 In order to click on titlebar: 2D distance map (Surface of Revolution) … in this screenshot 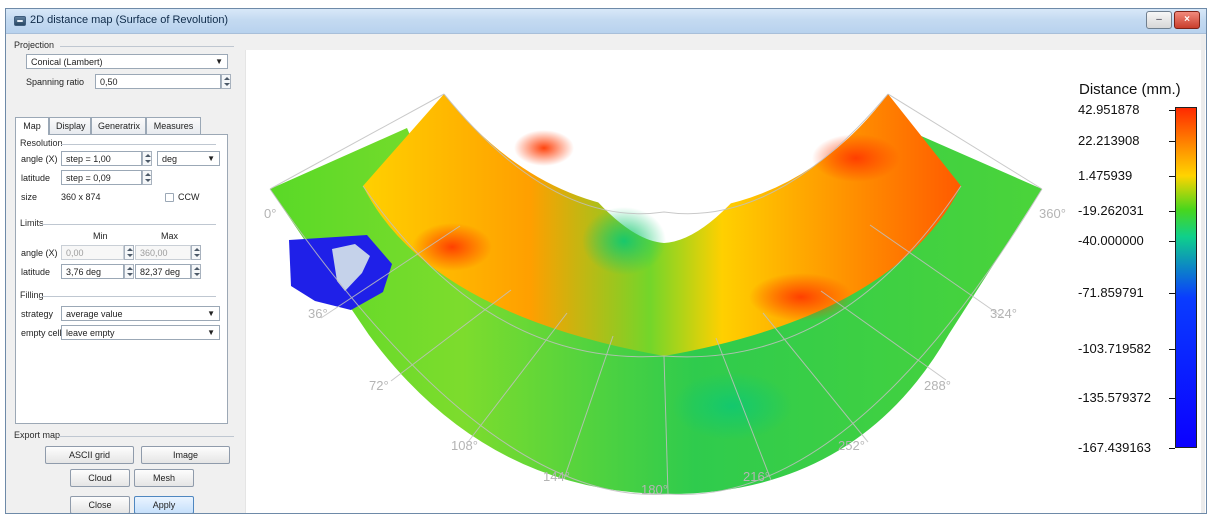, I will do `click(606, 21)`.